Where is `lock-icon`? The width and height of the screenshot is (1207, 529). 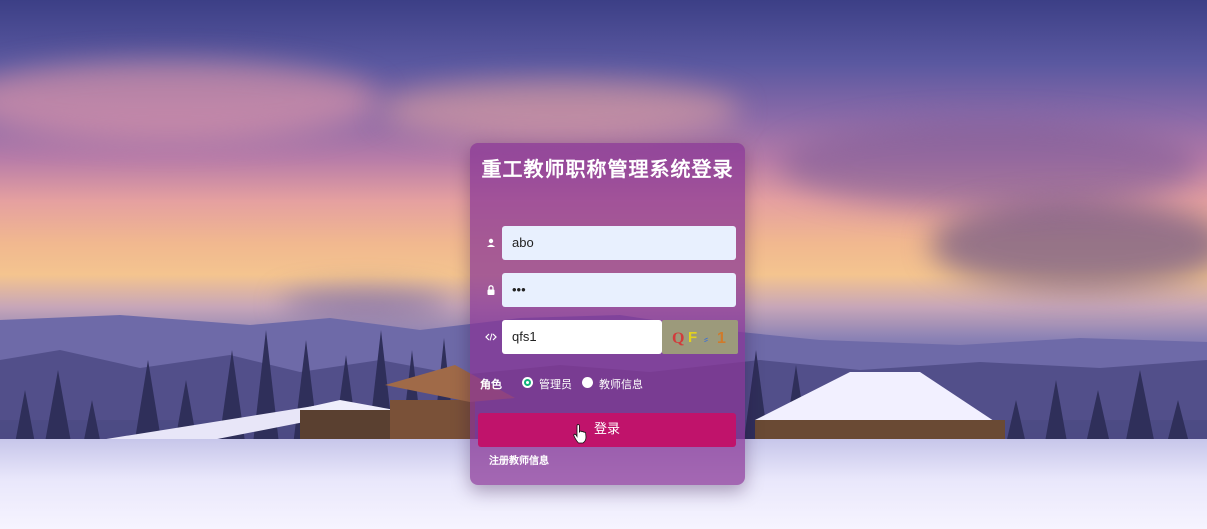 lock-icon is located at coordinates (491, 290).